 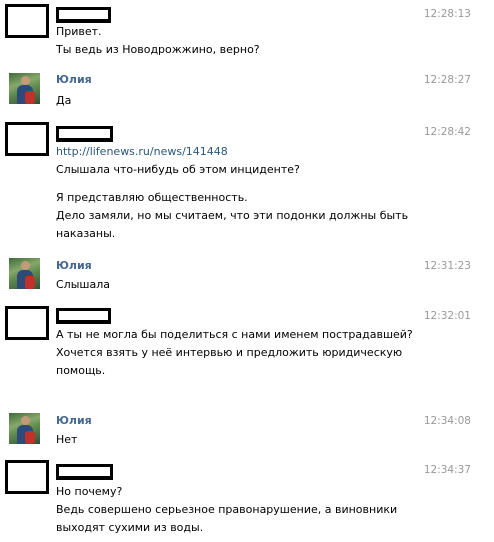 I want to click on news-link: http://lifenews.ru/news/141448, so click(x=142, y=151).